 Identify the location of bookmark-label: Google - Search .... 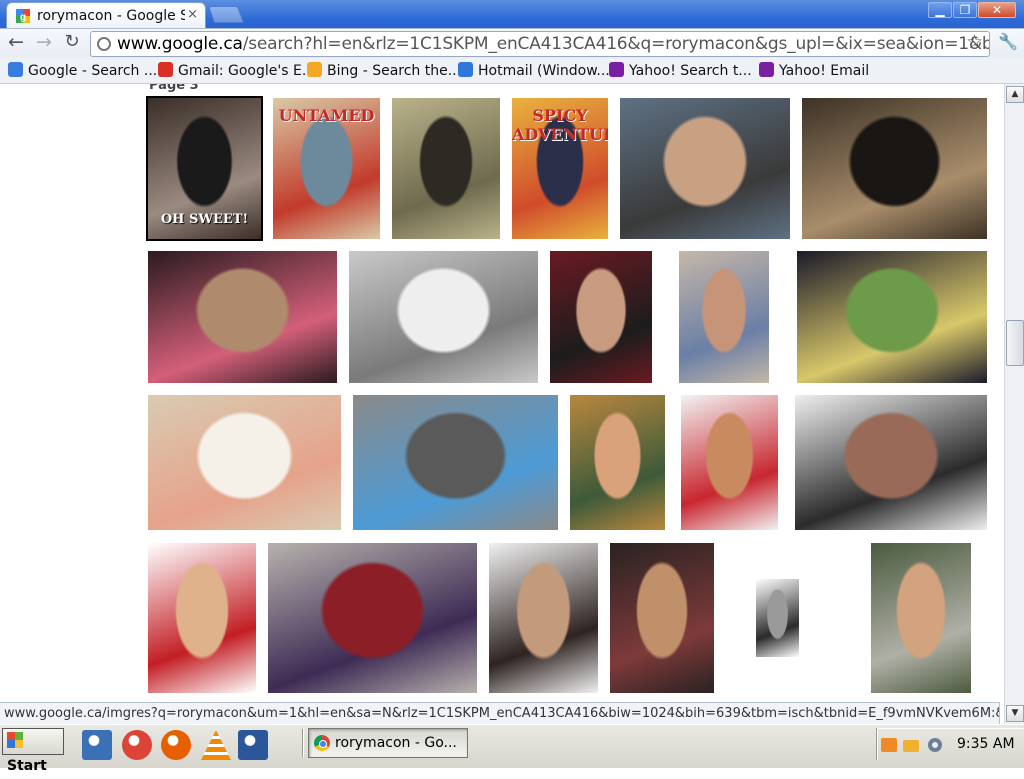
(93, 71).